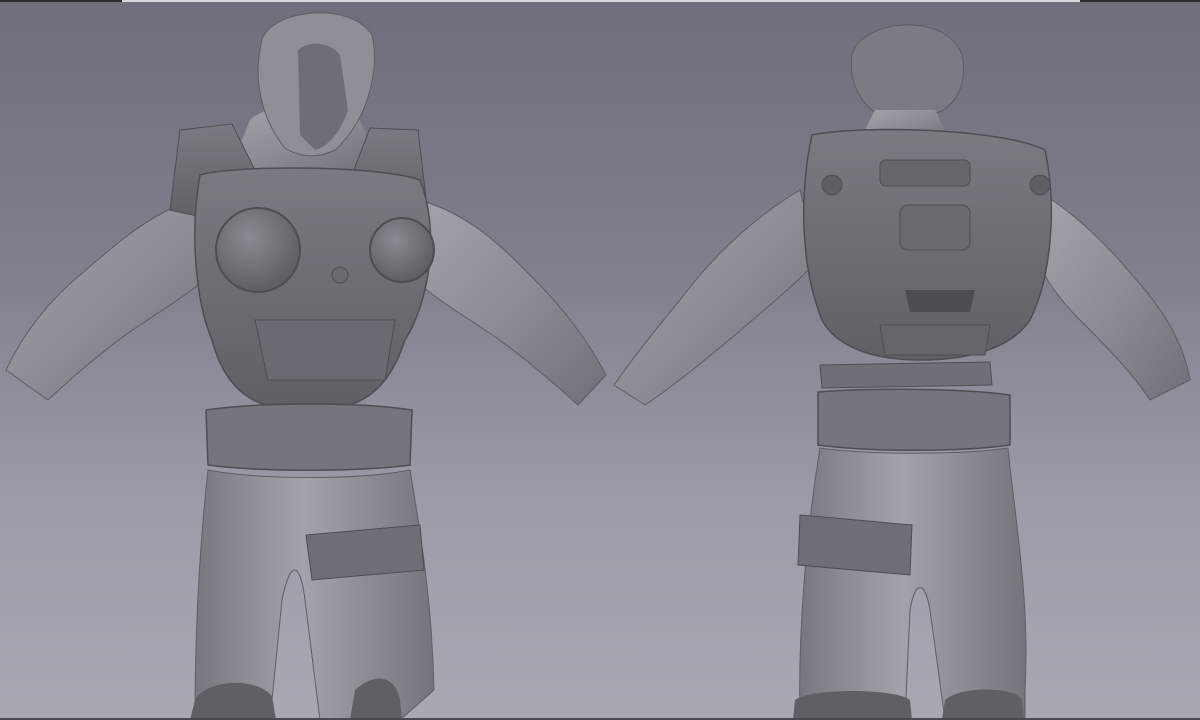 This screenshot has height=720, width=1200. Describe the element at coordinates (365, 552) in the screenshot. I see `front-thigh-strap` at that location.